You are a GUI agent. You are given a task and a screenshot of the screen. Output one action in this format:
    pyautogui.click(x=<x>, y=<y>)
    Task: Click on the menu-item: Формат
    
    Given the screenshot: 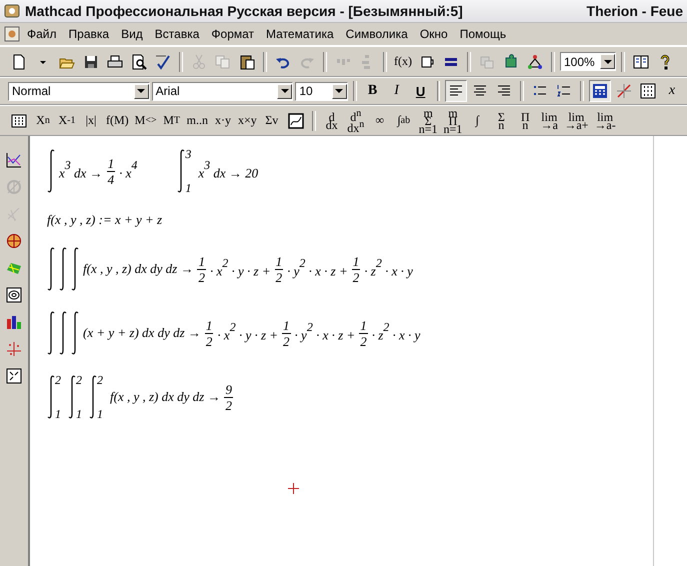 What is the action you would take?
    pyautogui.click(x=233, y=34)
    